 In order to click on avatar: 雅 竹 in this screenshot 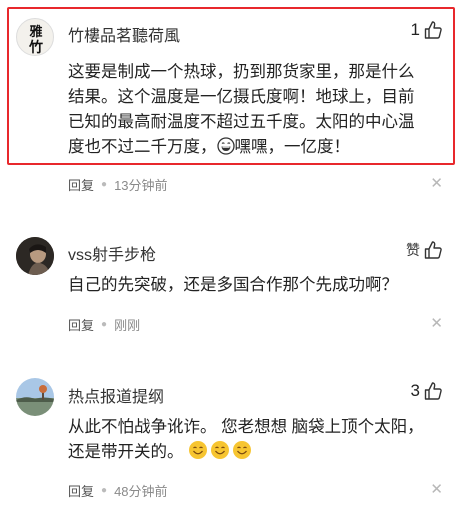, I will do `click(35, 37)`.